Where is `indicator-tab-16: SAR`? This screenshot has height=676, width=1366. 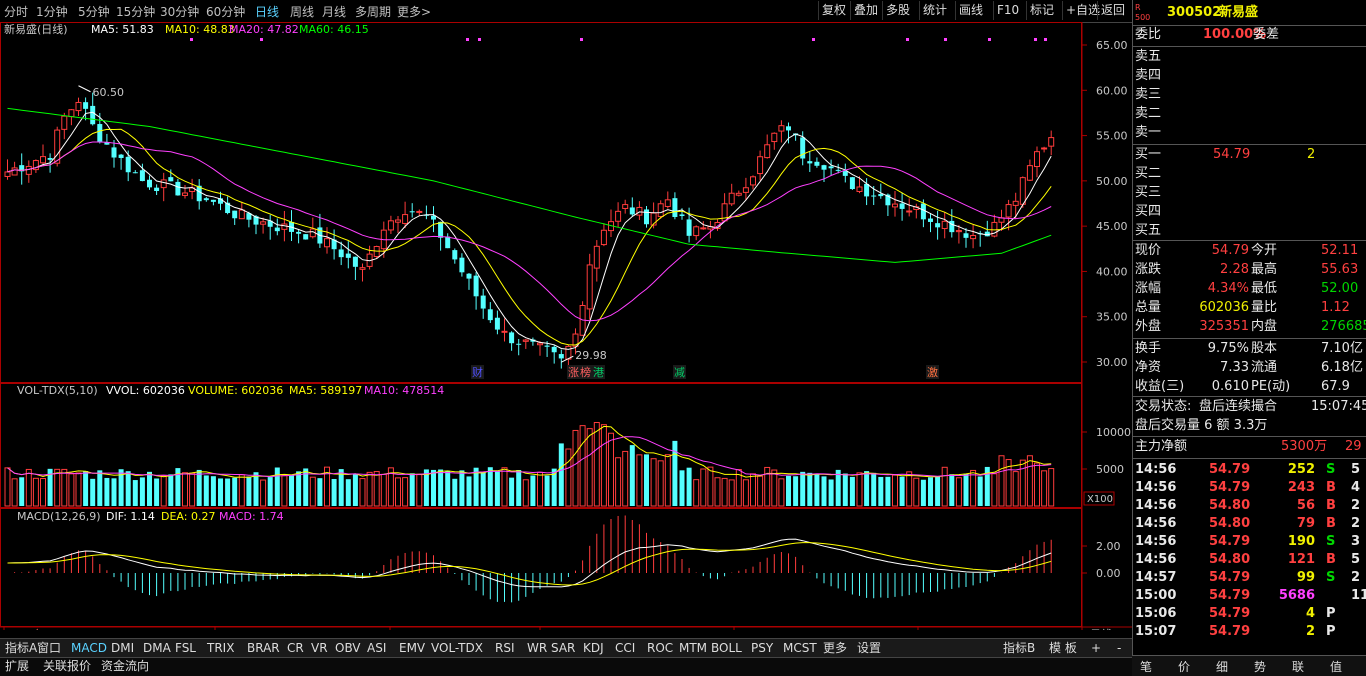 indicator-tab-16: SAR is located at coordinates (563, 648).